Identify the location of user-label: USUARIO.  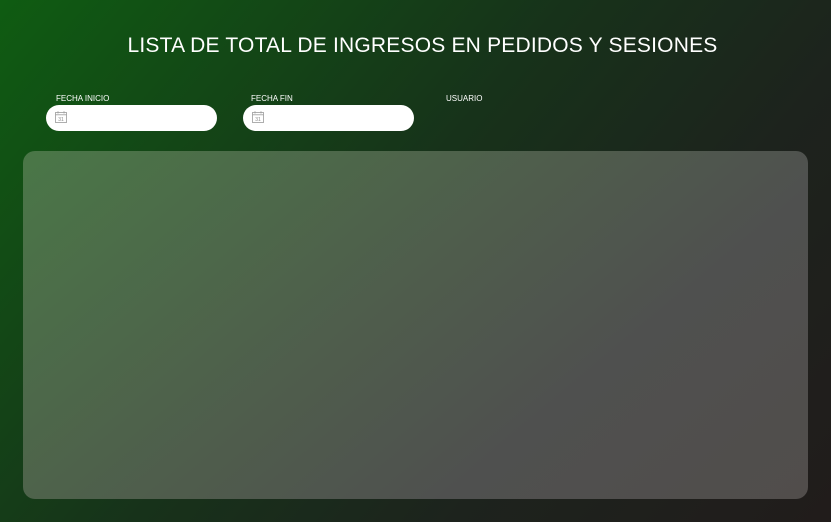
(464, 98).